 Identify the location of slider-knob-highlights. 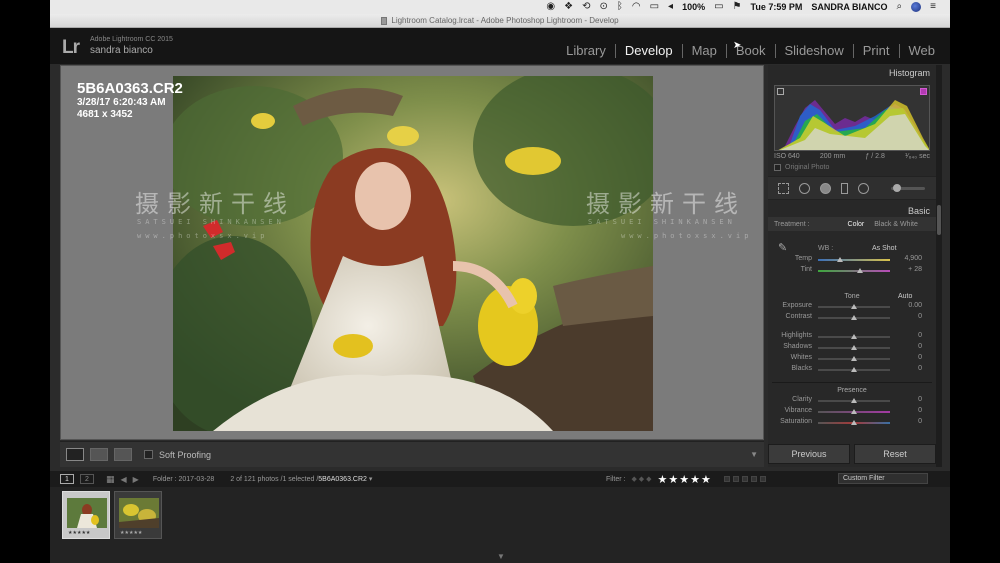
(854, 336).